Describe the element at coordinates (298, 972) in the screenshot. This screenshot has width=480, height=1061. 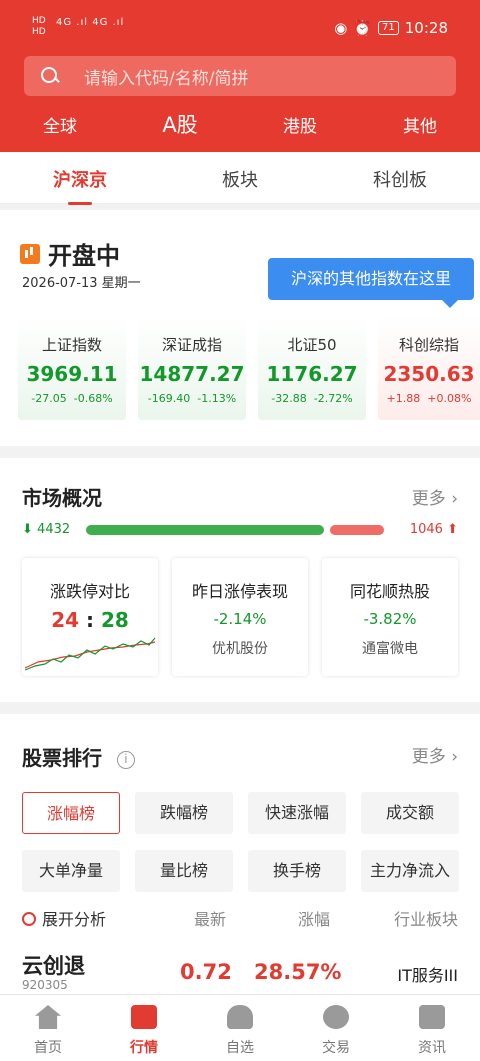
I see `stock-change: 28.57%` at that location.